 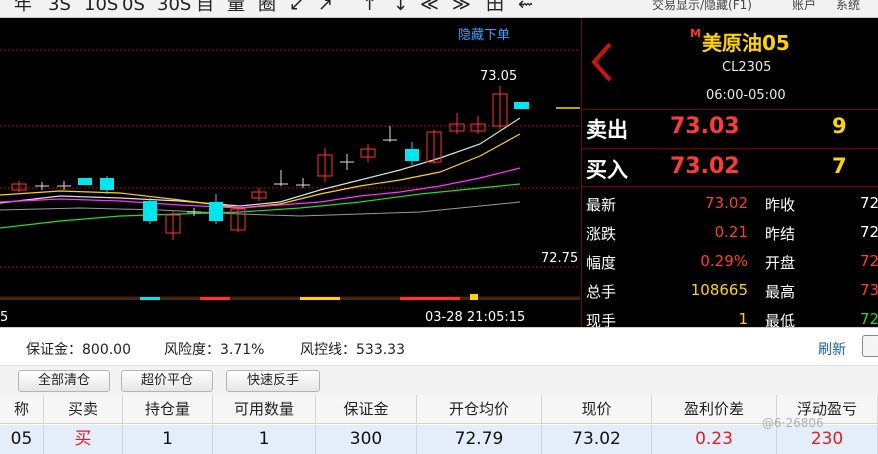 I want to click on draw-circle-button: 圈, so click(x=267, y=8).